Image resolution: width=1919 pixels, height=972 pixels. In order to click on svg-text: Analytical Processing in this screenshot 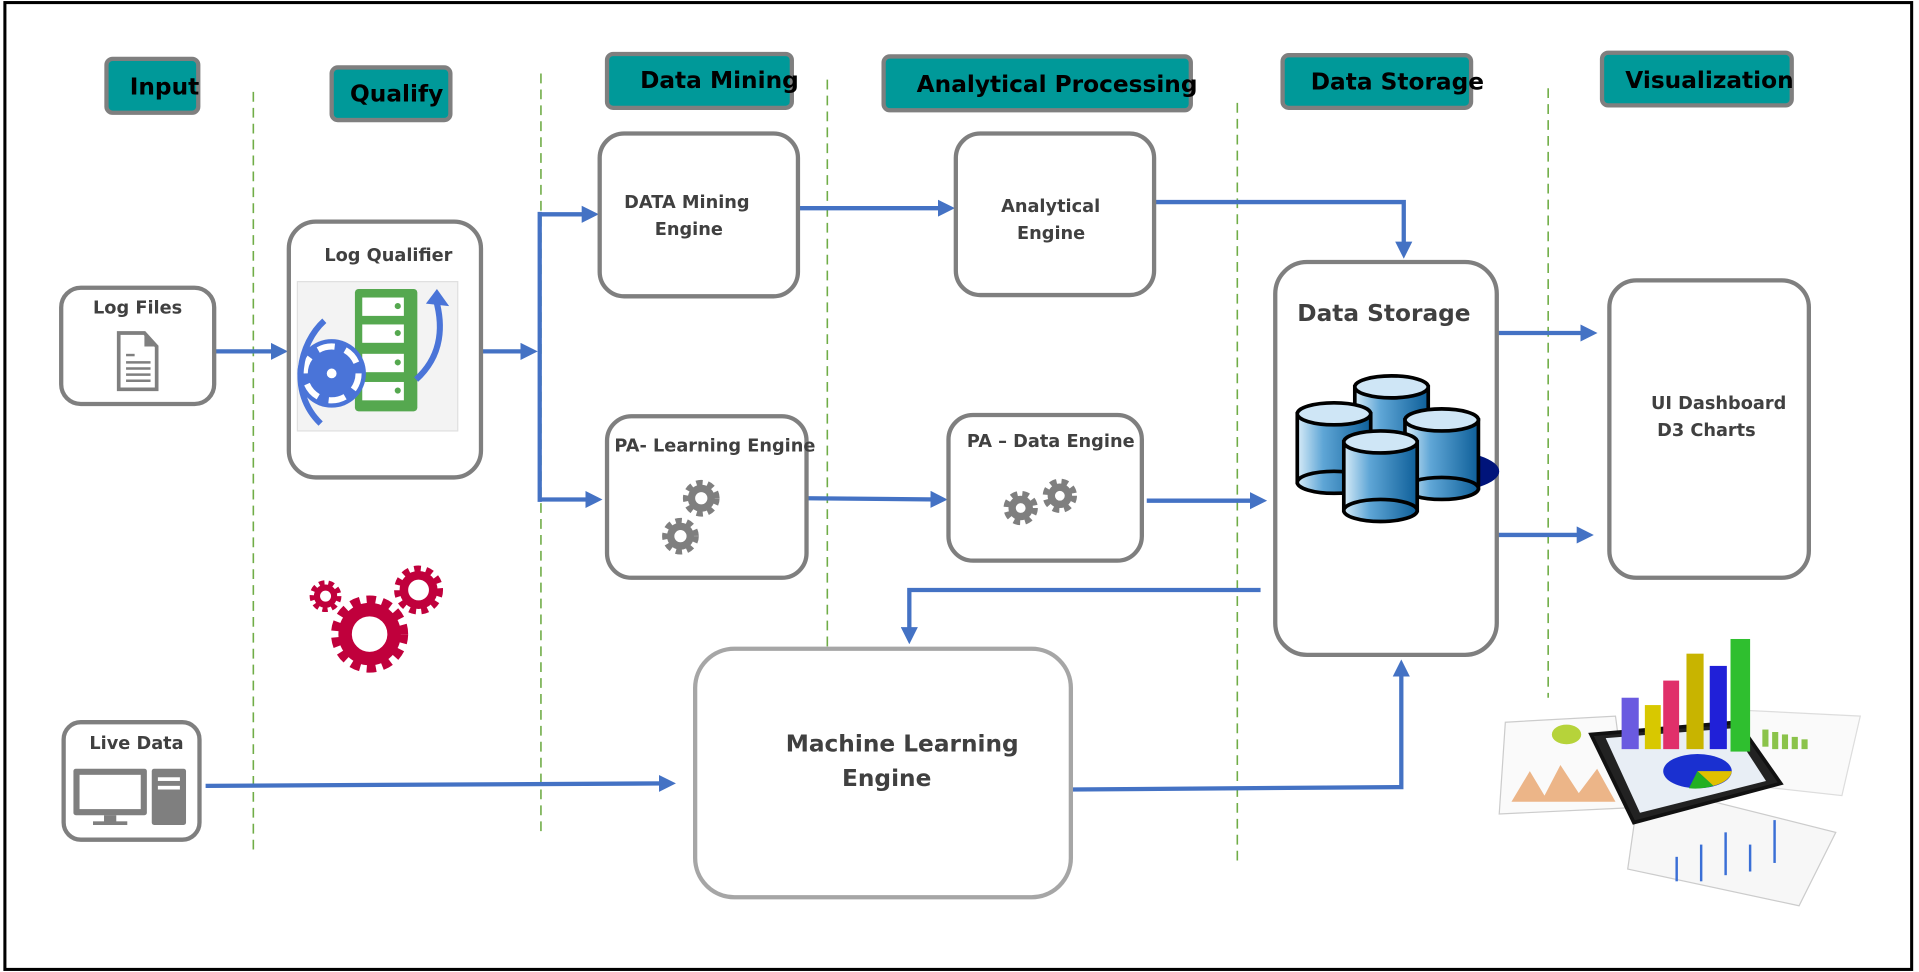, I will do `click(1057, 84)`.